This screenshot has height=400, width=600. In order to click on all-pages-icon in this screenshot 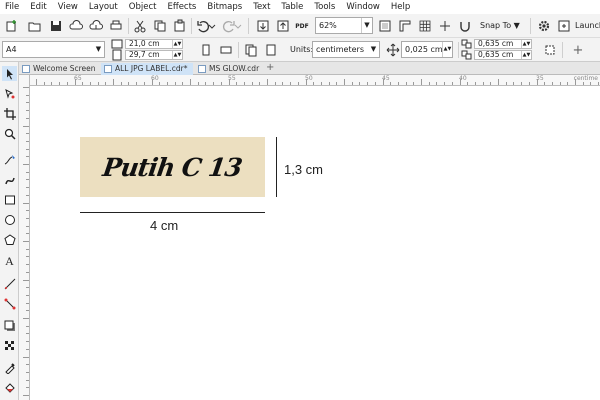, I will do `click(251, 50)`.